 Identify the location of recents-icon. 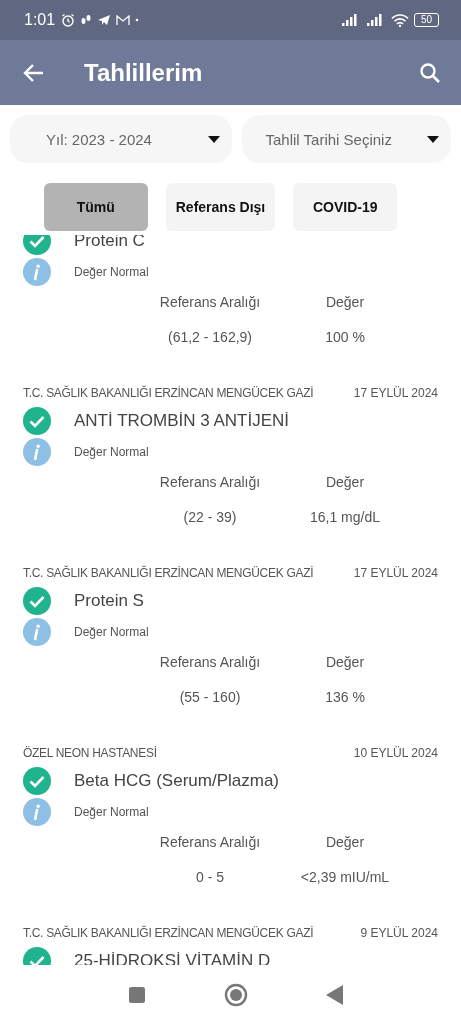
(136, 994).